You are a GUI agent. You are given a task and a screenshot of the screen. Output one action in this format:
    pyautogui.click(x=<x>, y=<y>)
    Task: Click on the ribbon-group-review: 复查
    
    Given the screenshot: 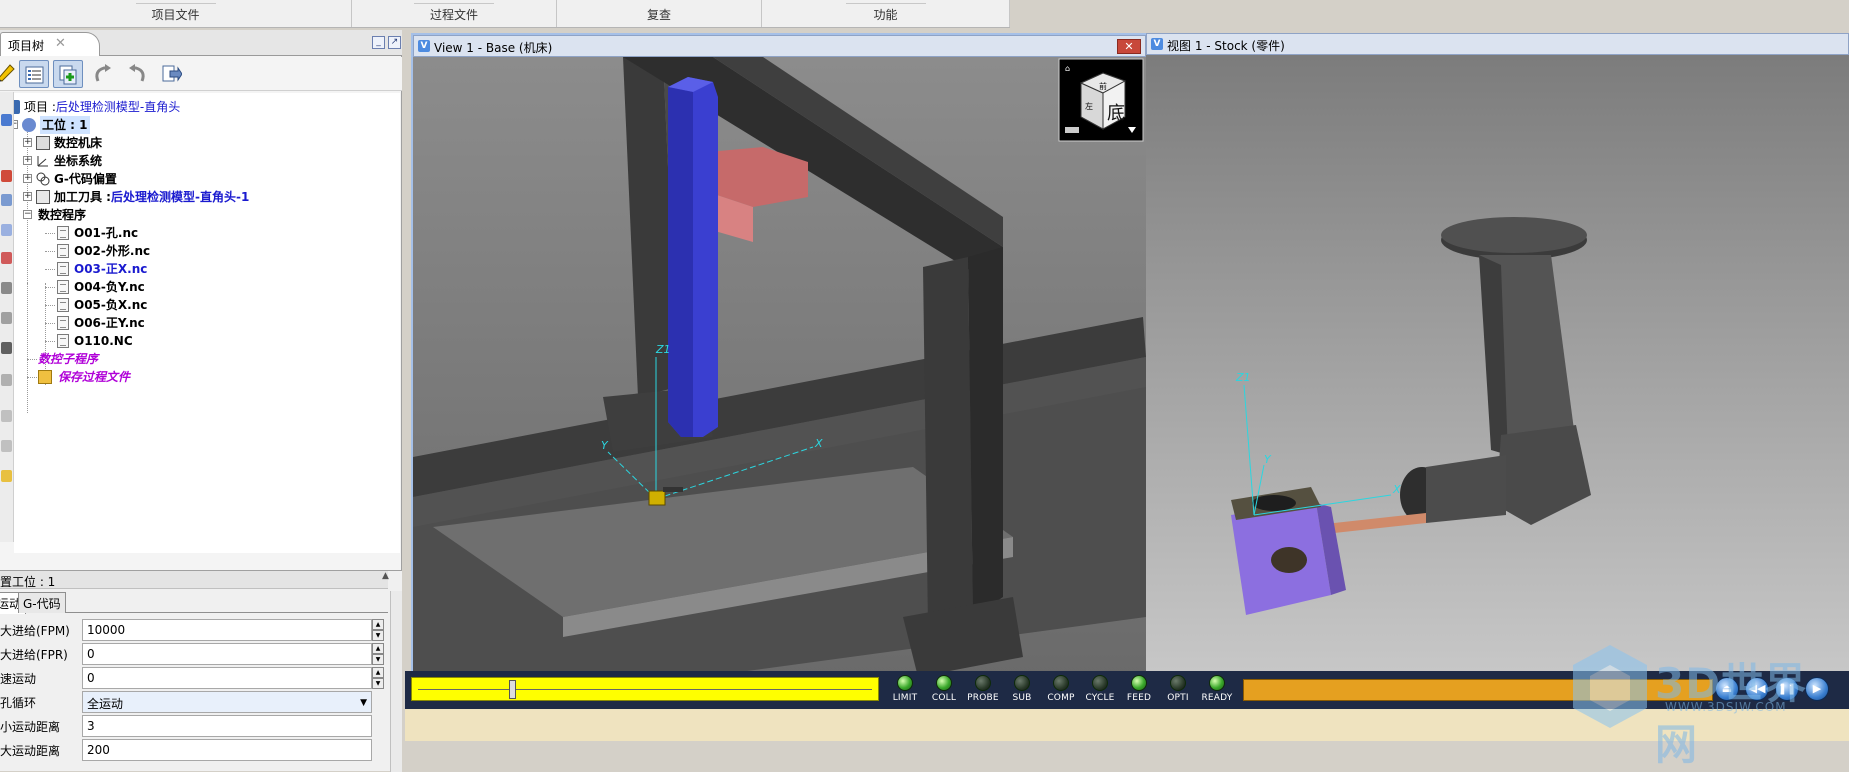 What is the action you would take?
    pyautogui.click(x=659, y=13)
    